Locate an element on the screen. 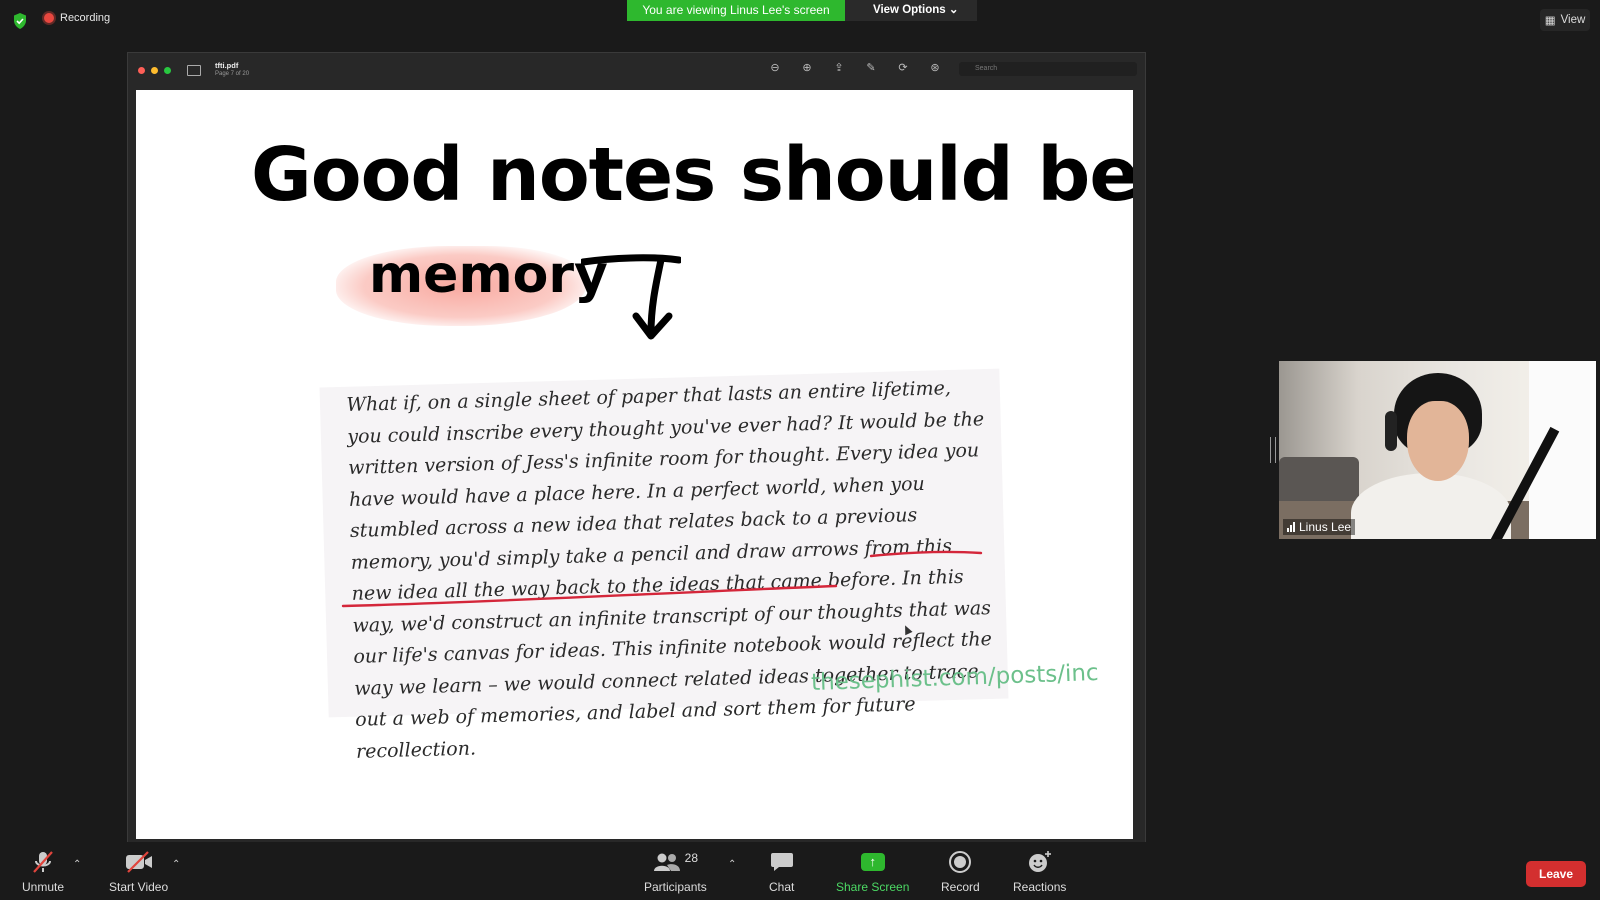  close-window-icon is located at coordinates (141, 70).